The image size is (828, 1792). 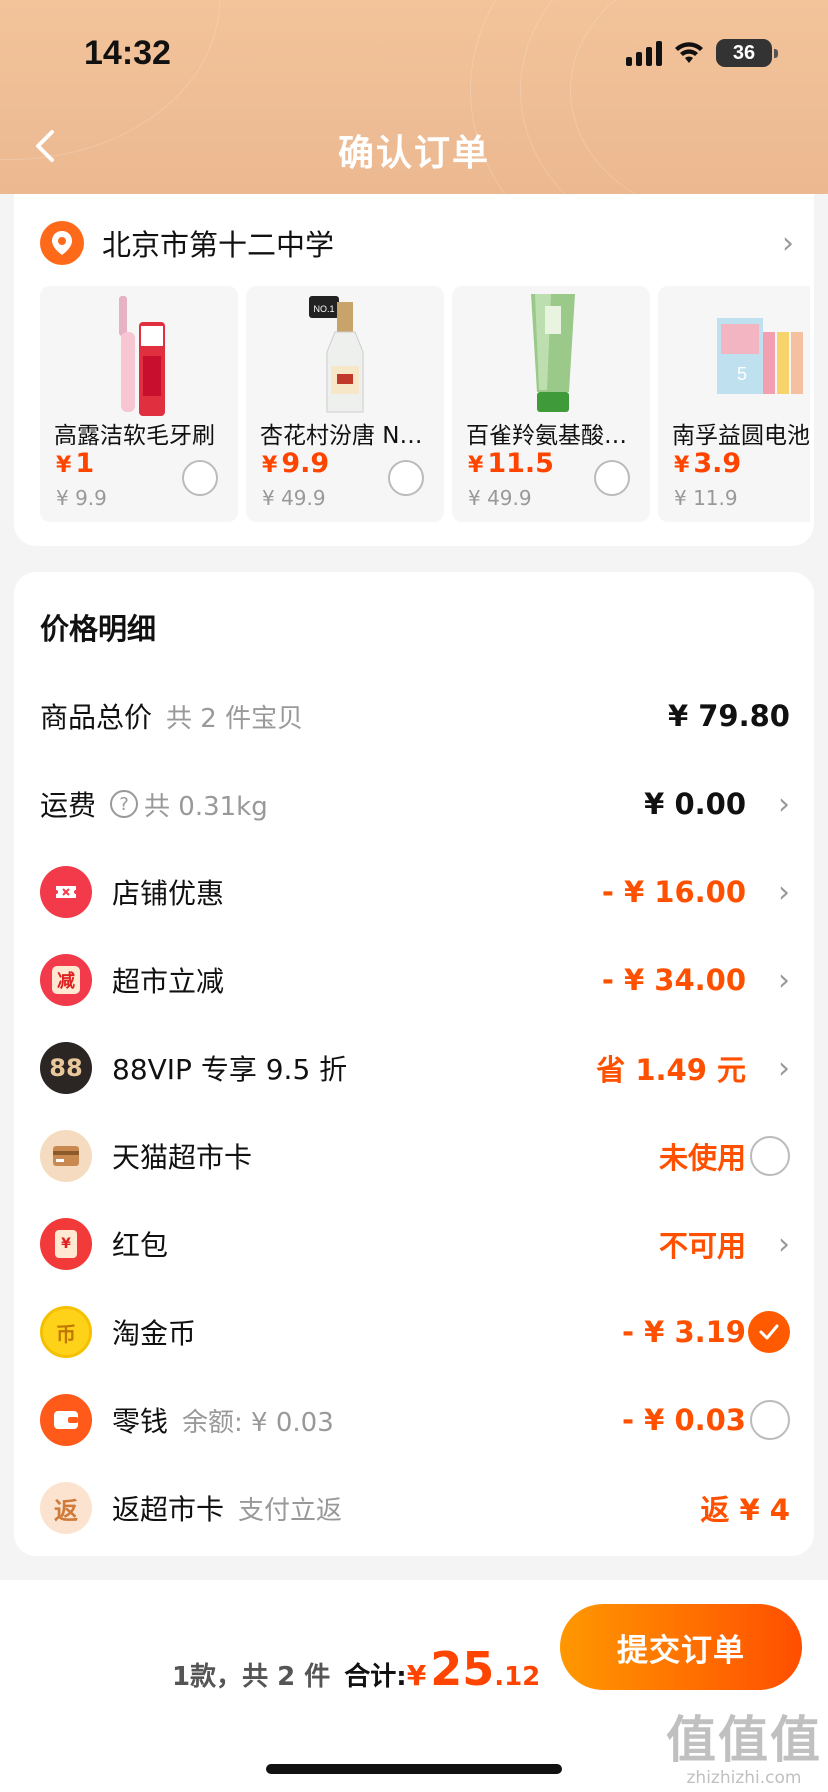 What do you see at coordinates (744, 1739) in the screenshot?
I see `watermark-logo: 值值值` at bounding box center [744, 1739].